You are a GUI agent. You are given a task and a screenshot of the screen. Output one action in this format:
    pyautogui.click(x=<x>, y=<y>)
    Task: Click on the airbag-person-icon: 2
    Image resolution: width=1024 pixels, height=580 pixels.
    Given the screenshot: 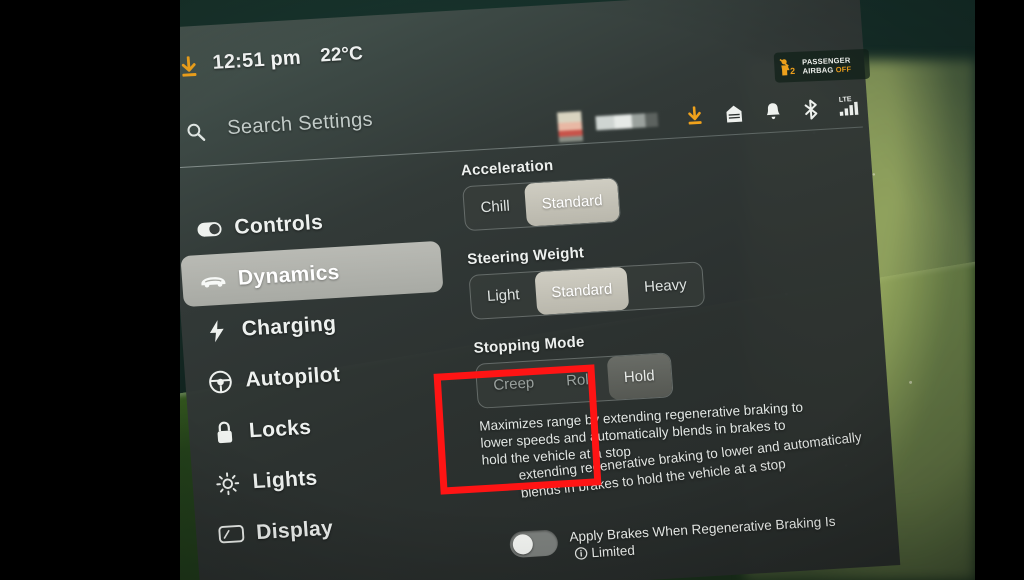 What is the action you would take?
    pyautogui.click(x=788, y=67)
    